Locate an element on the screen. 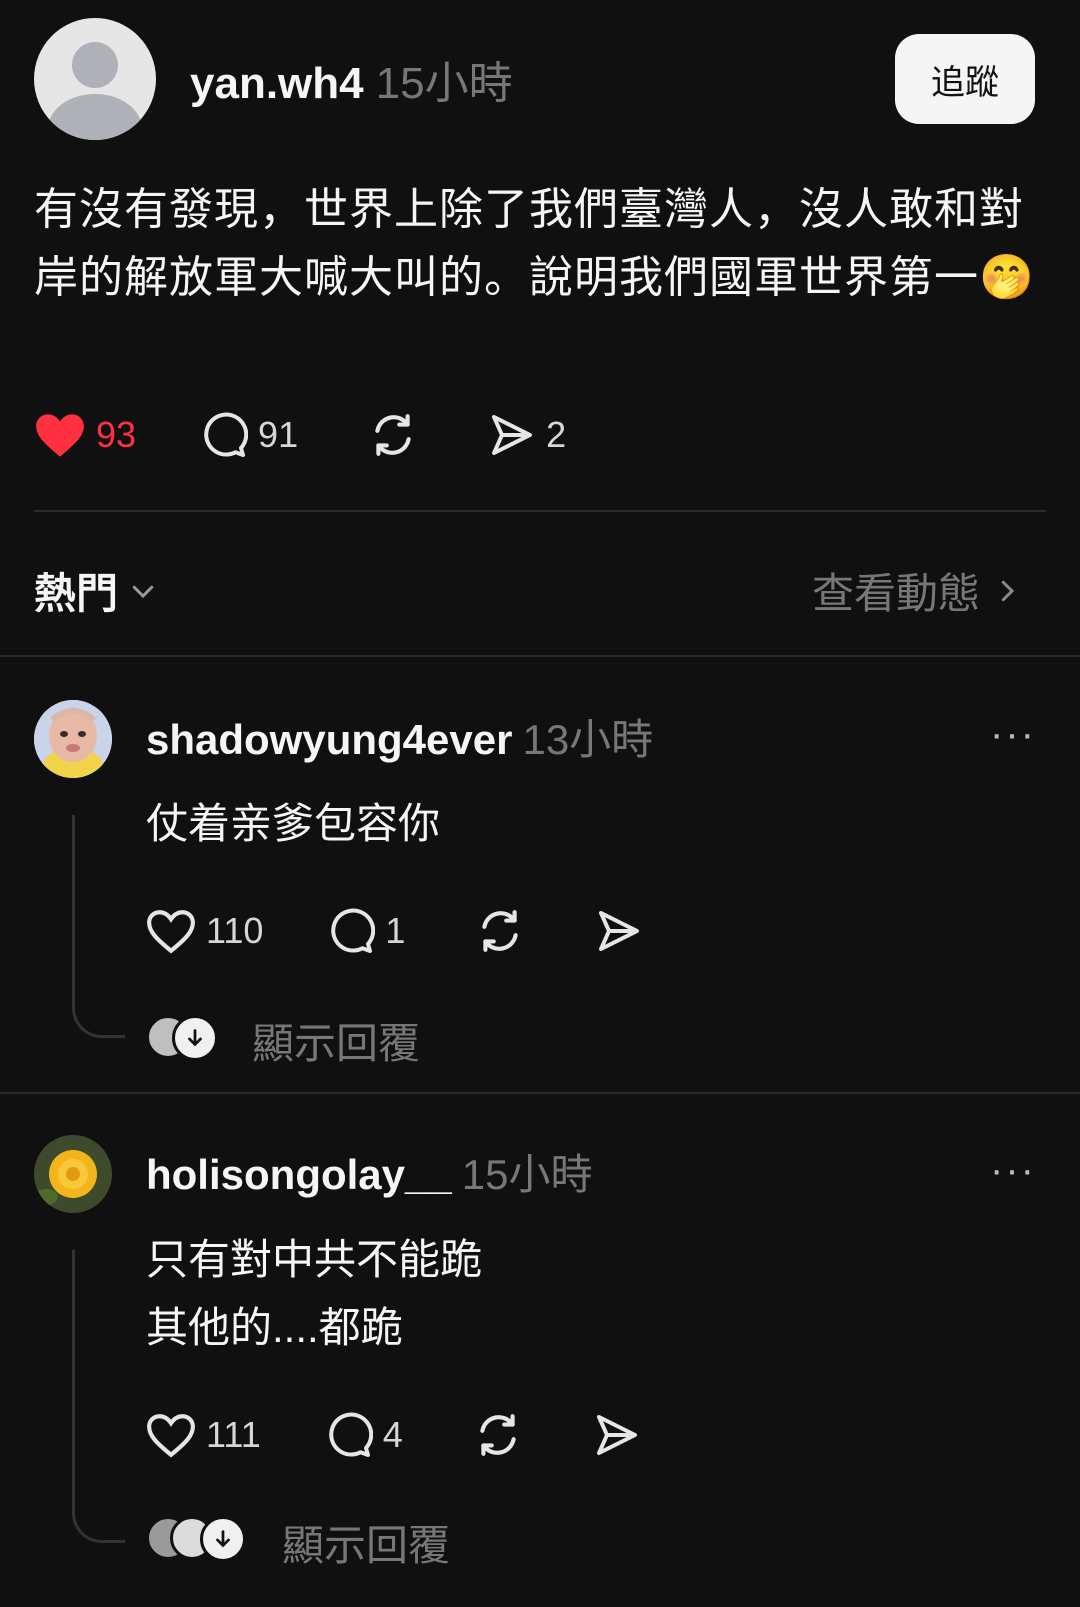 Image resolution: width=1080 pixels, height=1607 pixels. comment-author-line: holisongolay__ 15小時 is located at coordinates (369, 1175).